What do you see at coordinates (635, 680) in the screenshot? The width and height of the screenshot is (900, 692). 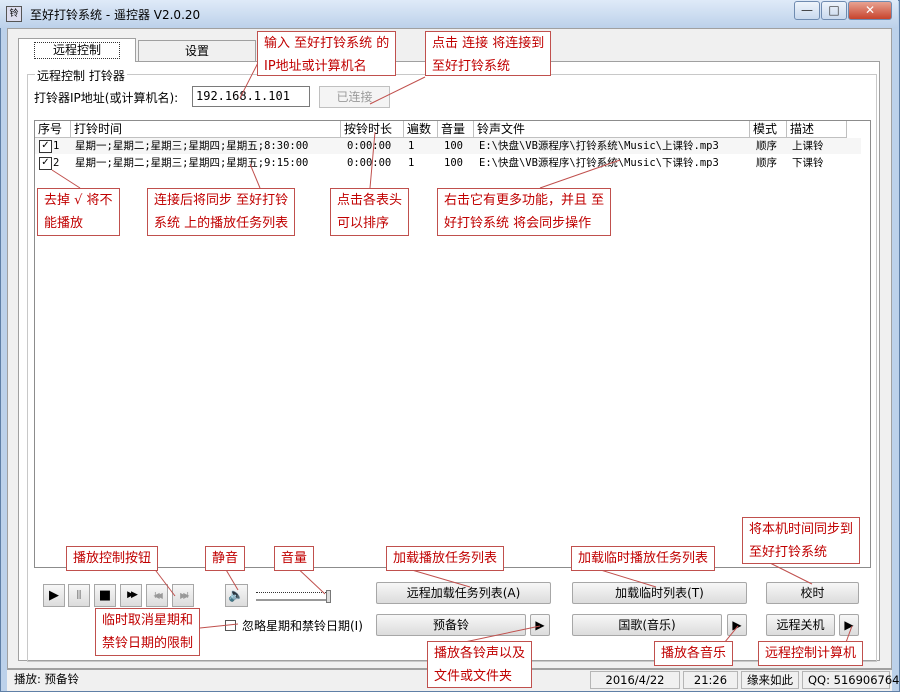 I see `status-date: 2016/4/22` at bounding box center [635, 680].